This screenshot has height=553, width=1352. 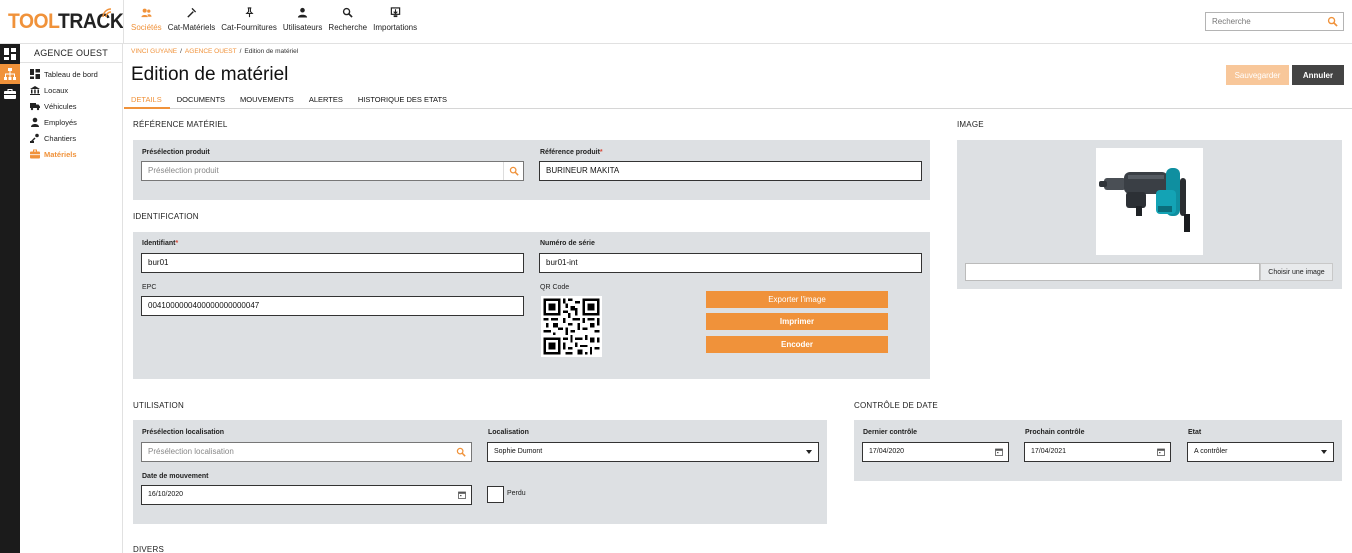 I want to click on choose-image-button: Choisir une image, so click(x=1296, y=272).